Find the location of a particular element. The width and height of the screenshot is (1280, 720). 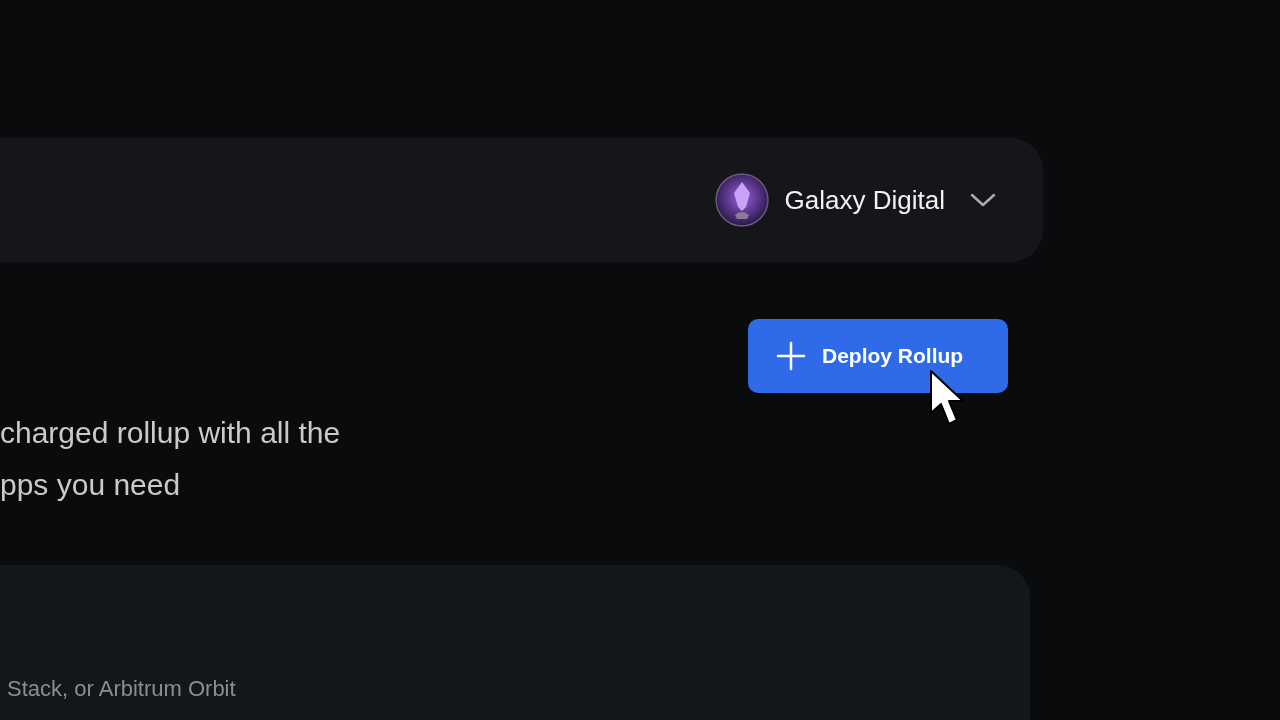

chevron-down-icon is located at coordinates (983, 200).